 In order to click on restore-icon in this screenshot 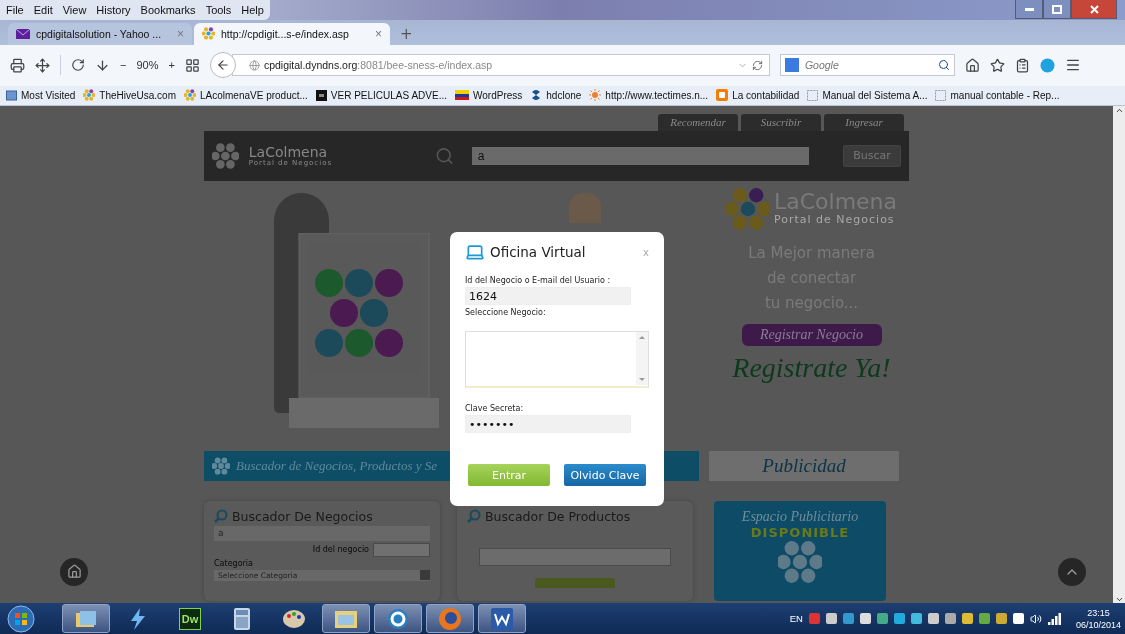, I will do `click(1057, 9)`.